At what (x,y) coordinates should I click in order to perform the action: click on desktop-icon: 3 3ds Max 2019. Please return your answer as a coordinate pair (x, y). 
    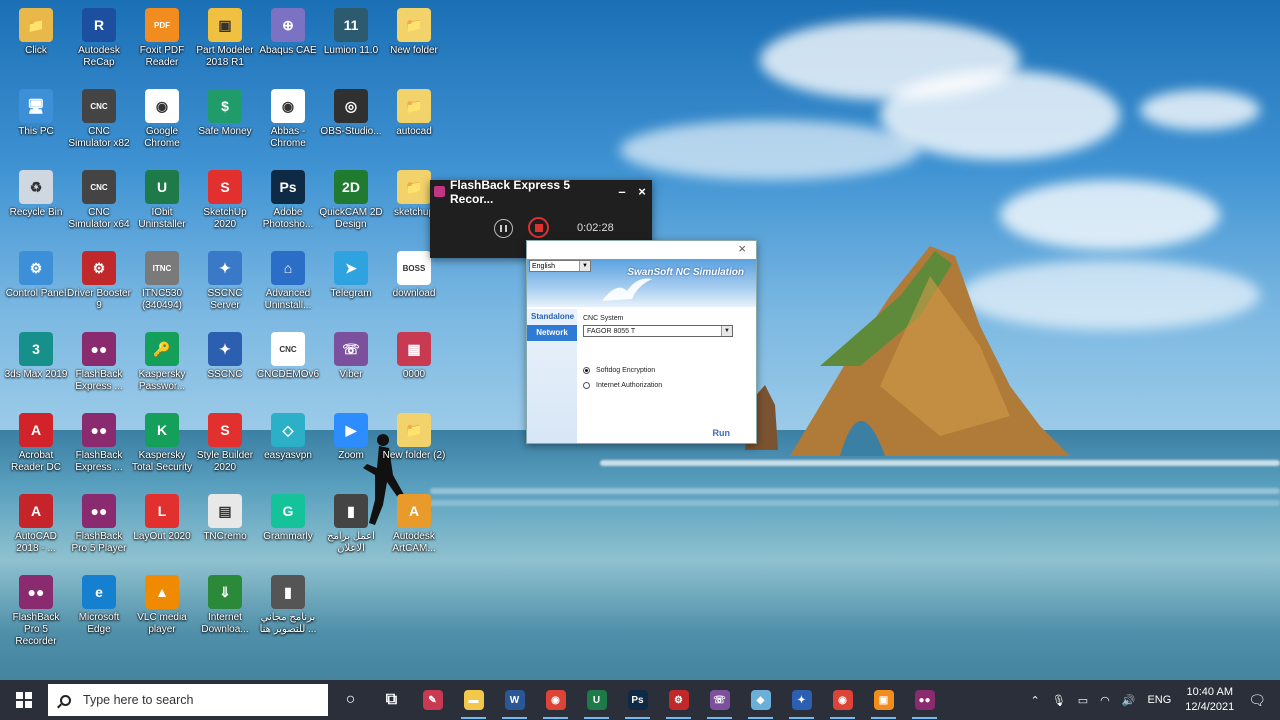
    Looking at the image, I should click on (36, 368).